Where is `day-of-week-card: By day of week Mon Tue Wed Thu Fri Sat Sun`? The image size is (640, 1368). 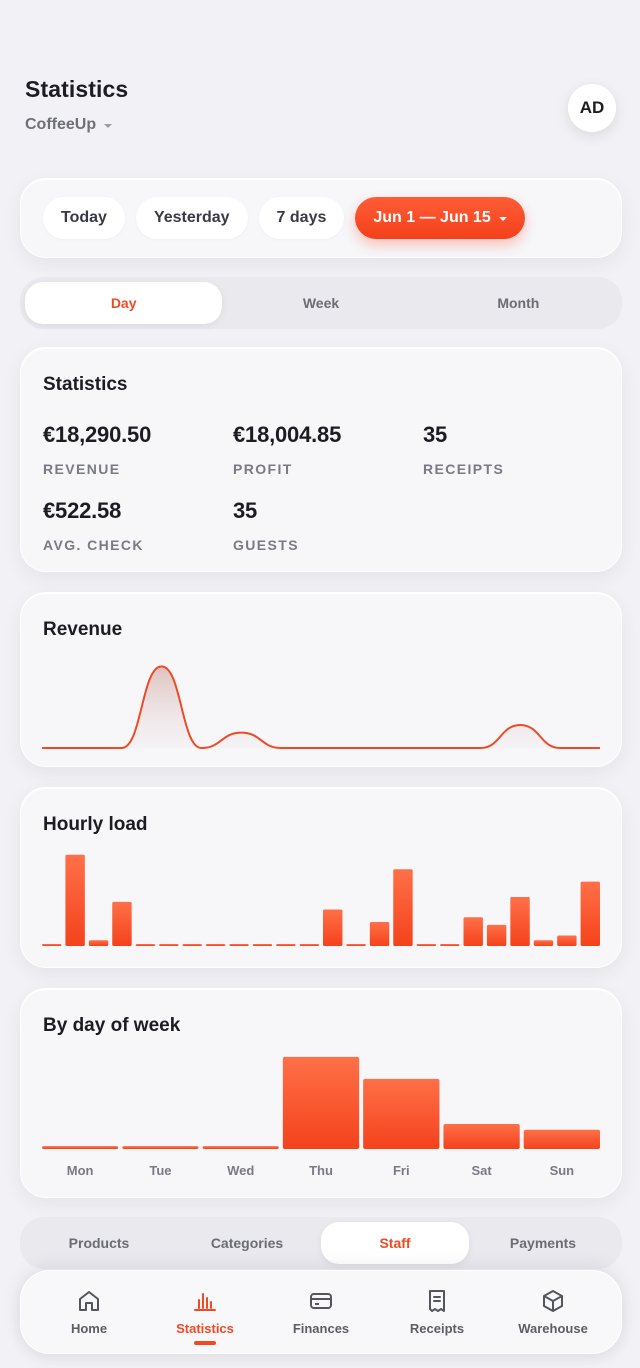
day-of-week-card: By day of week Mon Tue Wed Thu Fri Sat Sun is located at coordinates (321, 1093).